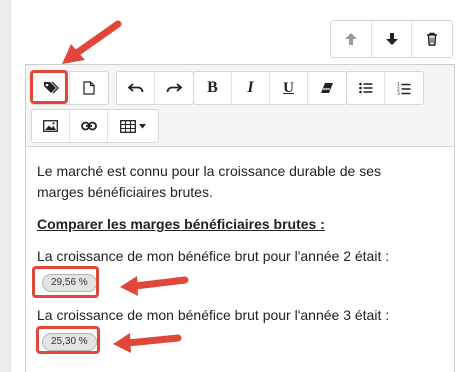 The height and width of the screenshot is (372, 473). I want to click on redo-icon, so click(174, 88).